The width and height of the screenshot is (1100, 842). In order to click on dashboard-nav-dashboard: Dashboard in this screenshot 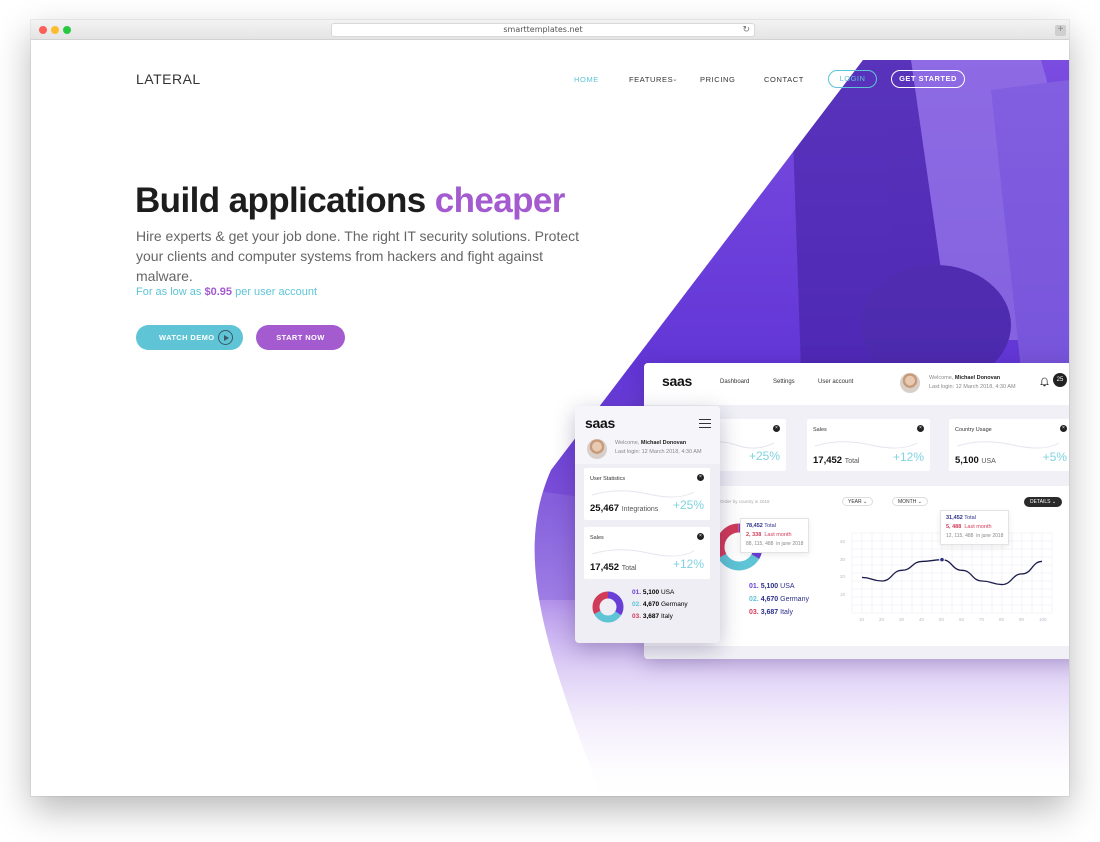, I will do `click(735, 382)`.